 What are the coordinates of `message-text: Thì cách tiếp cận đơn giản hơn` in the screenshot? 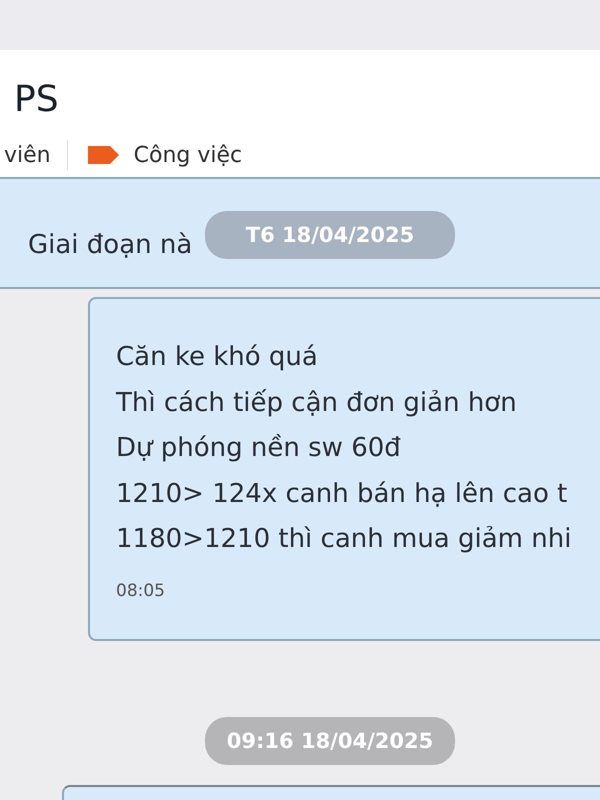 It's located at (316, 403).